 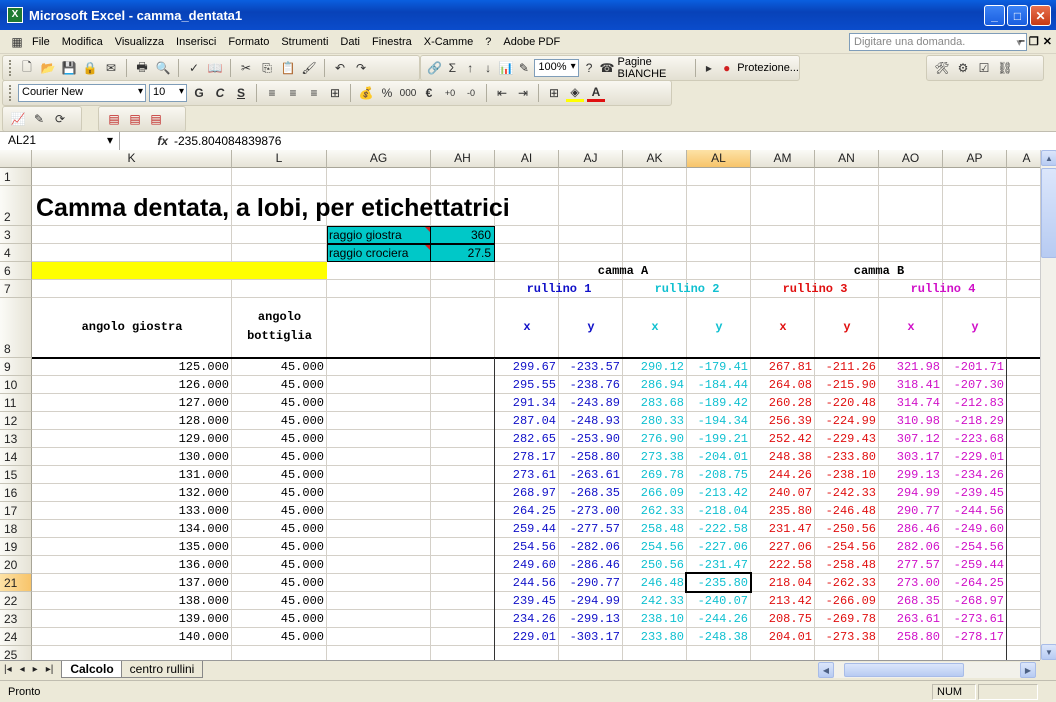 What do you see at coordinates (719, 493) in the screenshot?
I see `data-cell: -213.42` at bounding box center [719, 493].